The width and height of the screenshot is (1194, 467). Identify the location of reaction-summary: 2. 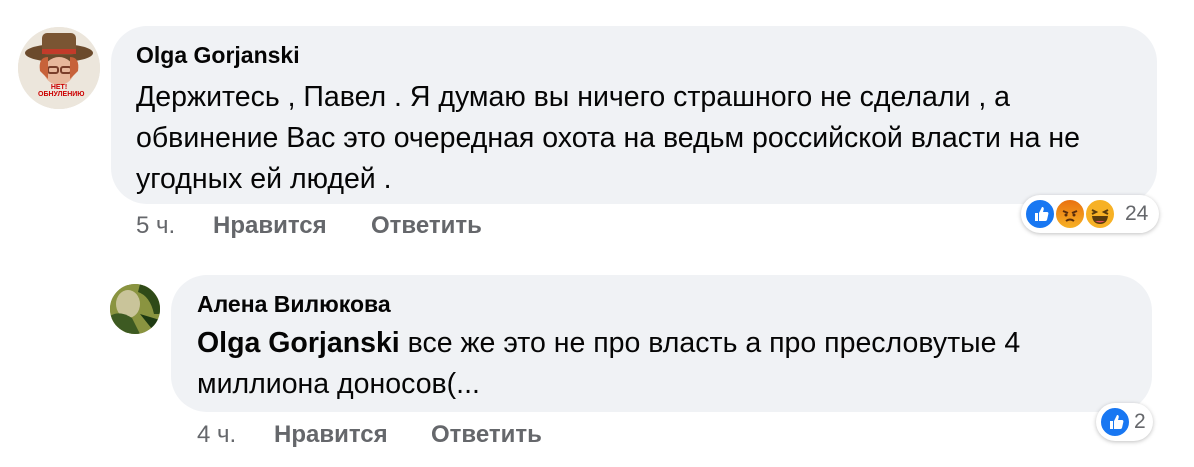
(1124, 422).